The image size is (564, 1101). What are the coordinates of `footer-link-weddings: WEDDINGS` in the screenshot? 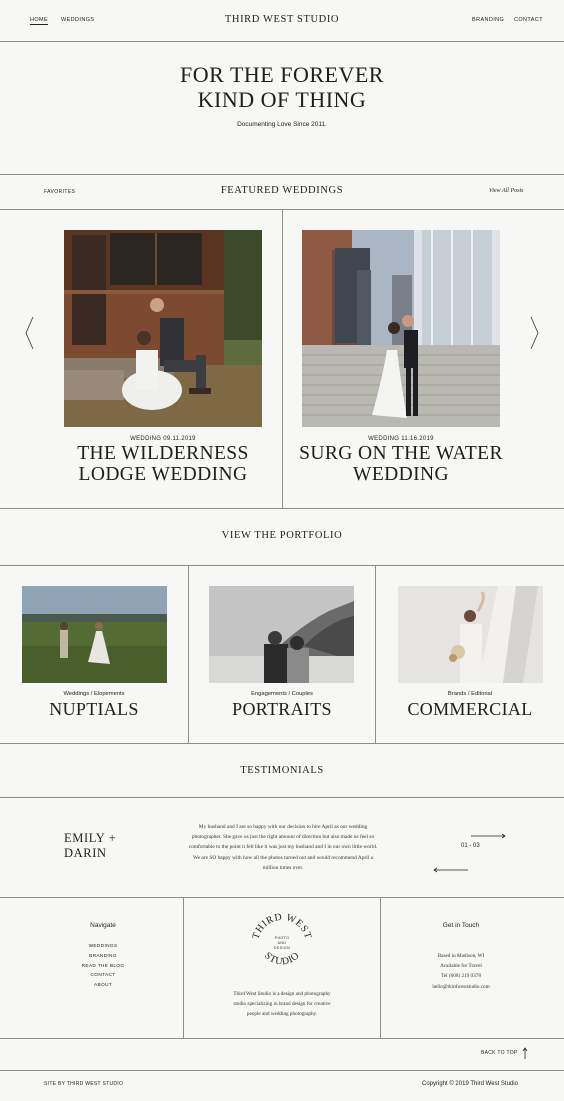 It's located at (103, 947).